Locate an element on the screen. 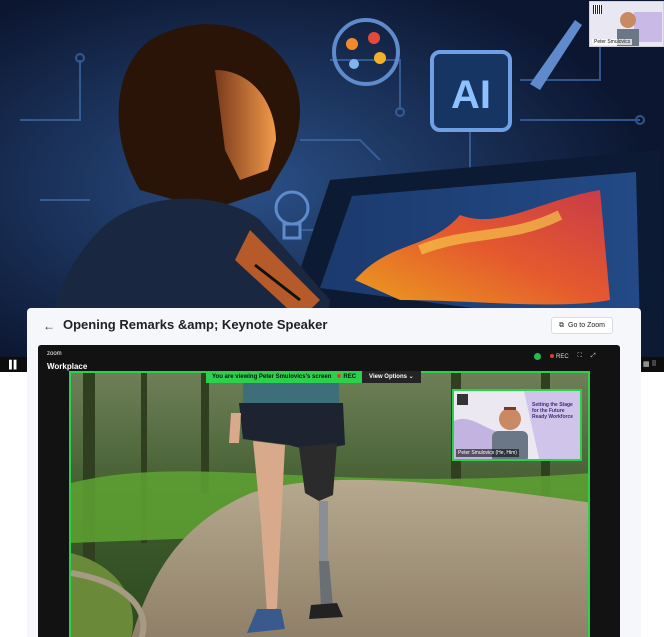  svg-text: AI is located at coordinates (471, 95).